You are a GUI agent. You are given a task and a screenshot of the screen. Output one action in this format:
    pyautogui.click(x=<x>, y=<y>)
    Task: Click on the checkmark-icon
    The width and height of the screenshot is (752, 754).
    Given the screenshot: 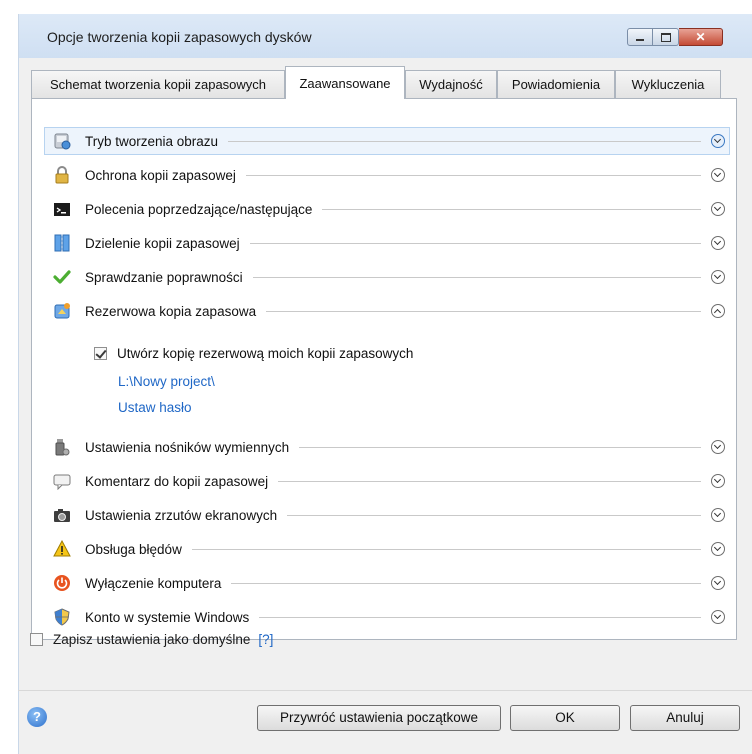 What is the action you would take?
    pyautogui.click(x=62, y=277)
    